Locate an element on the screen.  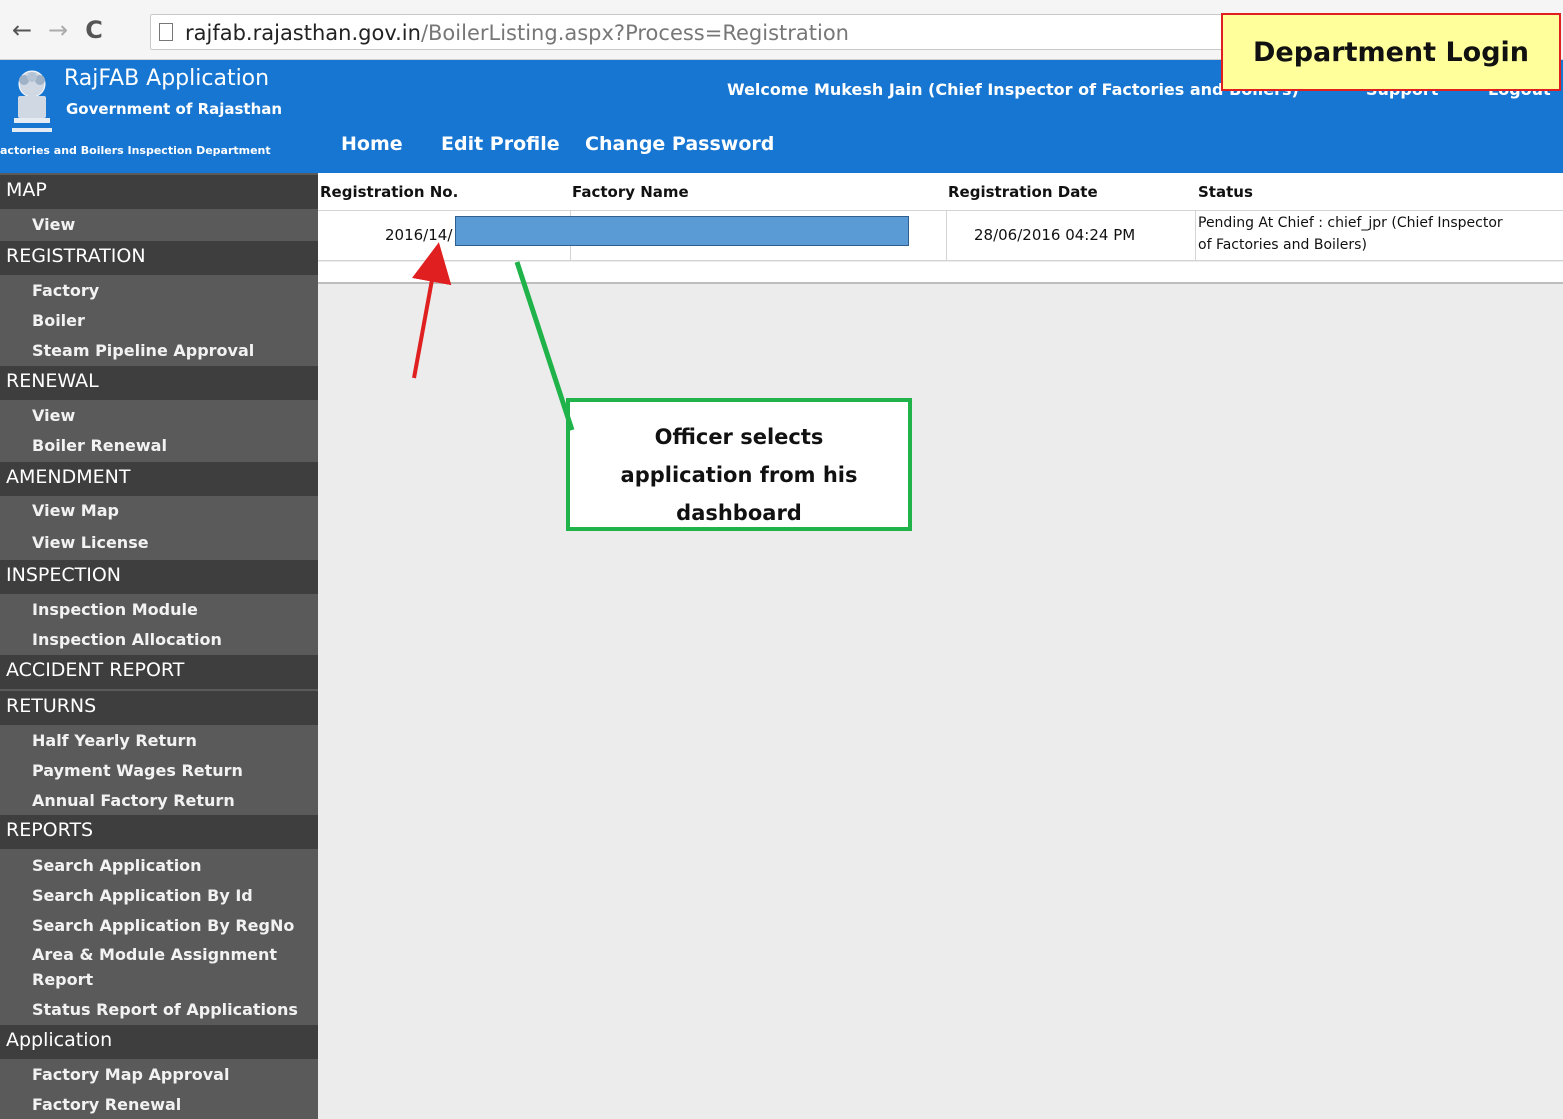
page-icon is located at coordinates (166, 32).